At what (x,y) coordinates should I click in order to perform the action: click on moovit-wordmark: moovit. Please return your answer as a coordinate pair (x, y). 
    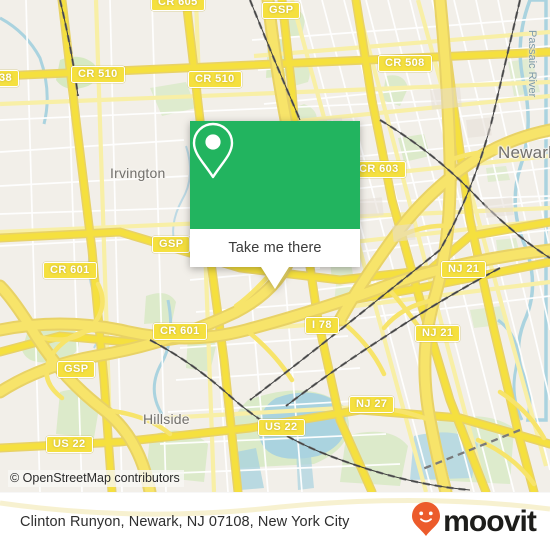
    Looking at the image, I should click on (490, 521).